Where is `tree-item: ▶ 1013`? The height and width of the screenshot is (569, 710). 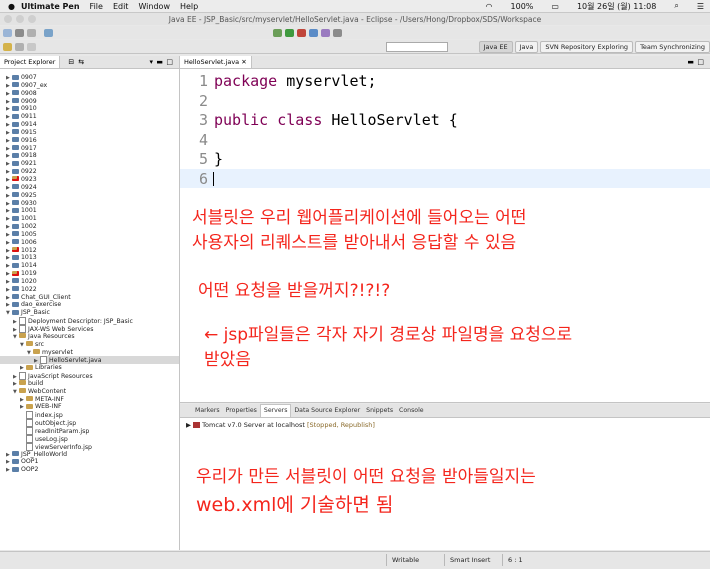 tree-item: ▶ 1013 is located at coordinates (89, 258).